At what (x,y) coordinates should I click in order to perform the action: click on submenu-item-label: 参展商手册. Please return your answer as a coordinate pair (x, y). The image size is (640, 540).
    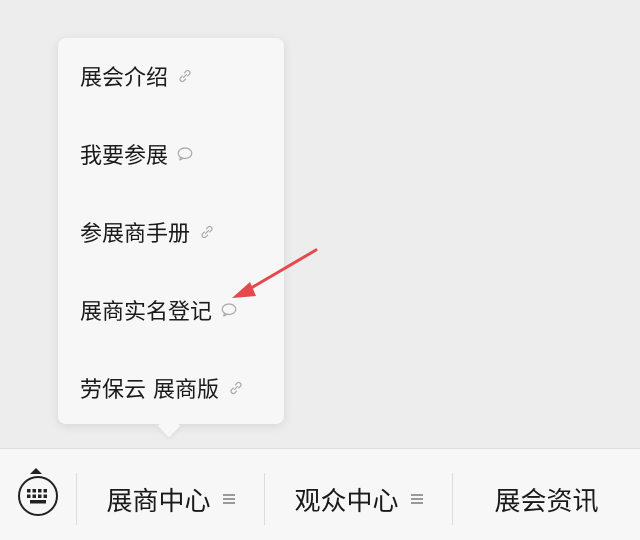
    Looking at the image, I should click on (135, 234).